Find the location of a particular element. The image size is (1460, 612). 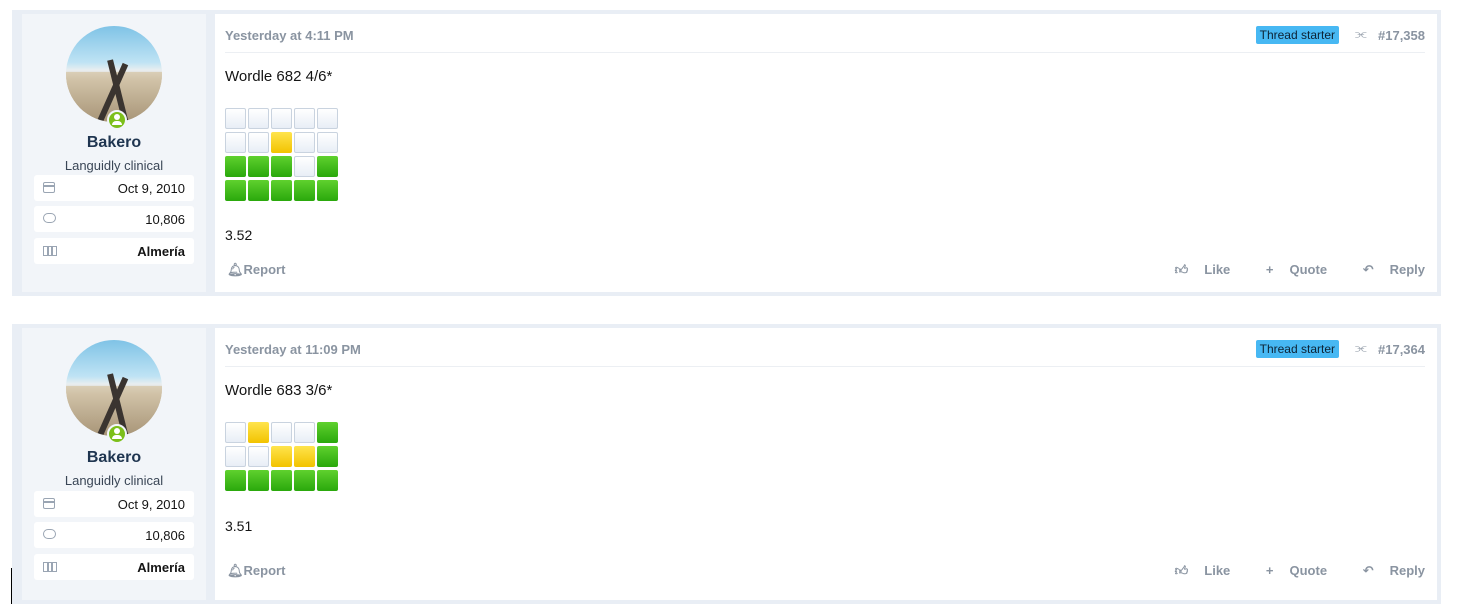

post-number: #17,358 is located at coordinates (1401, 35).